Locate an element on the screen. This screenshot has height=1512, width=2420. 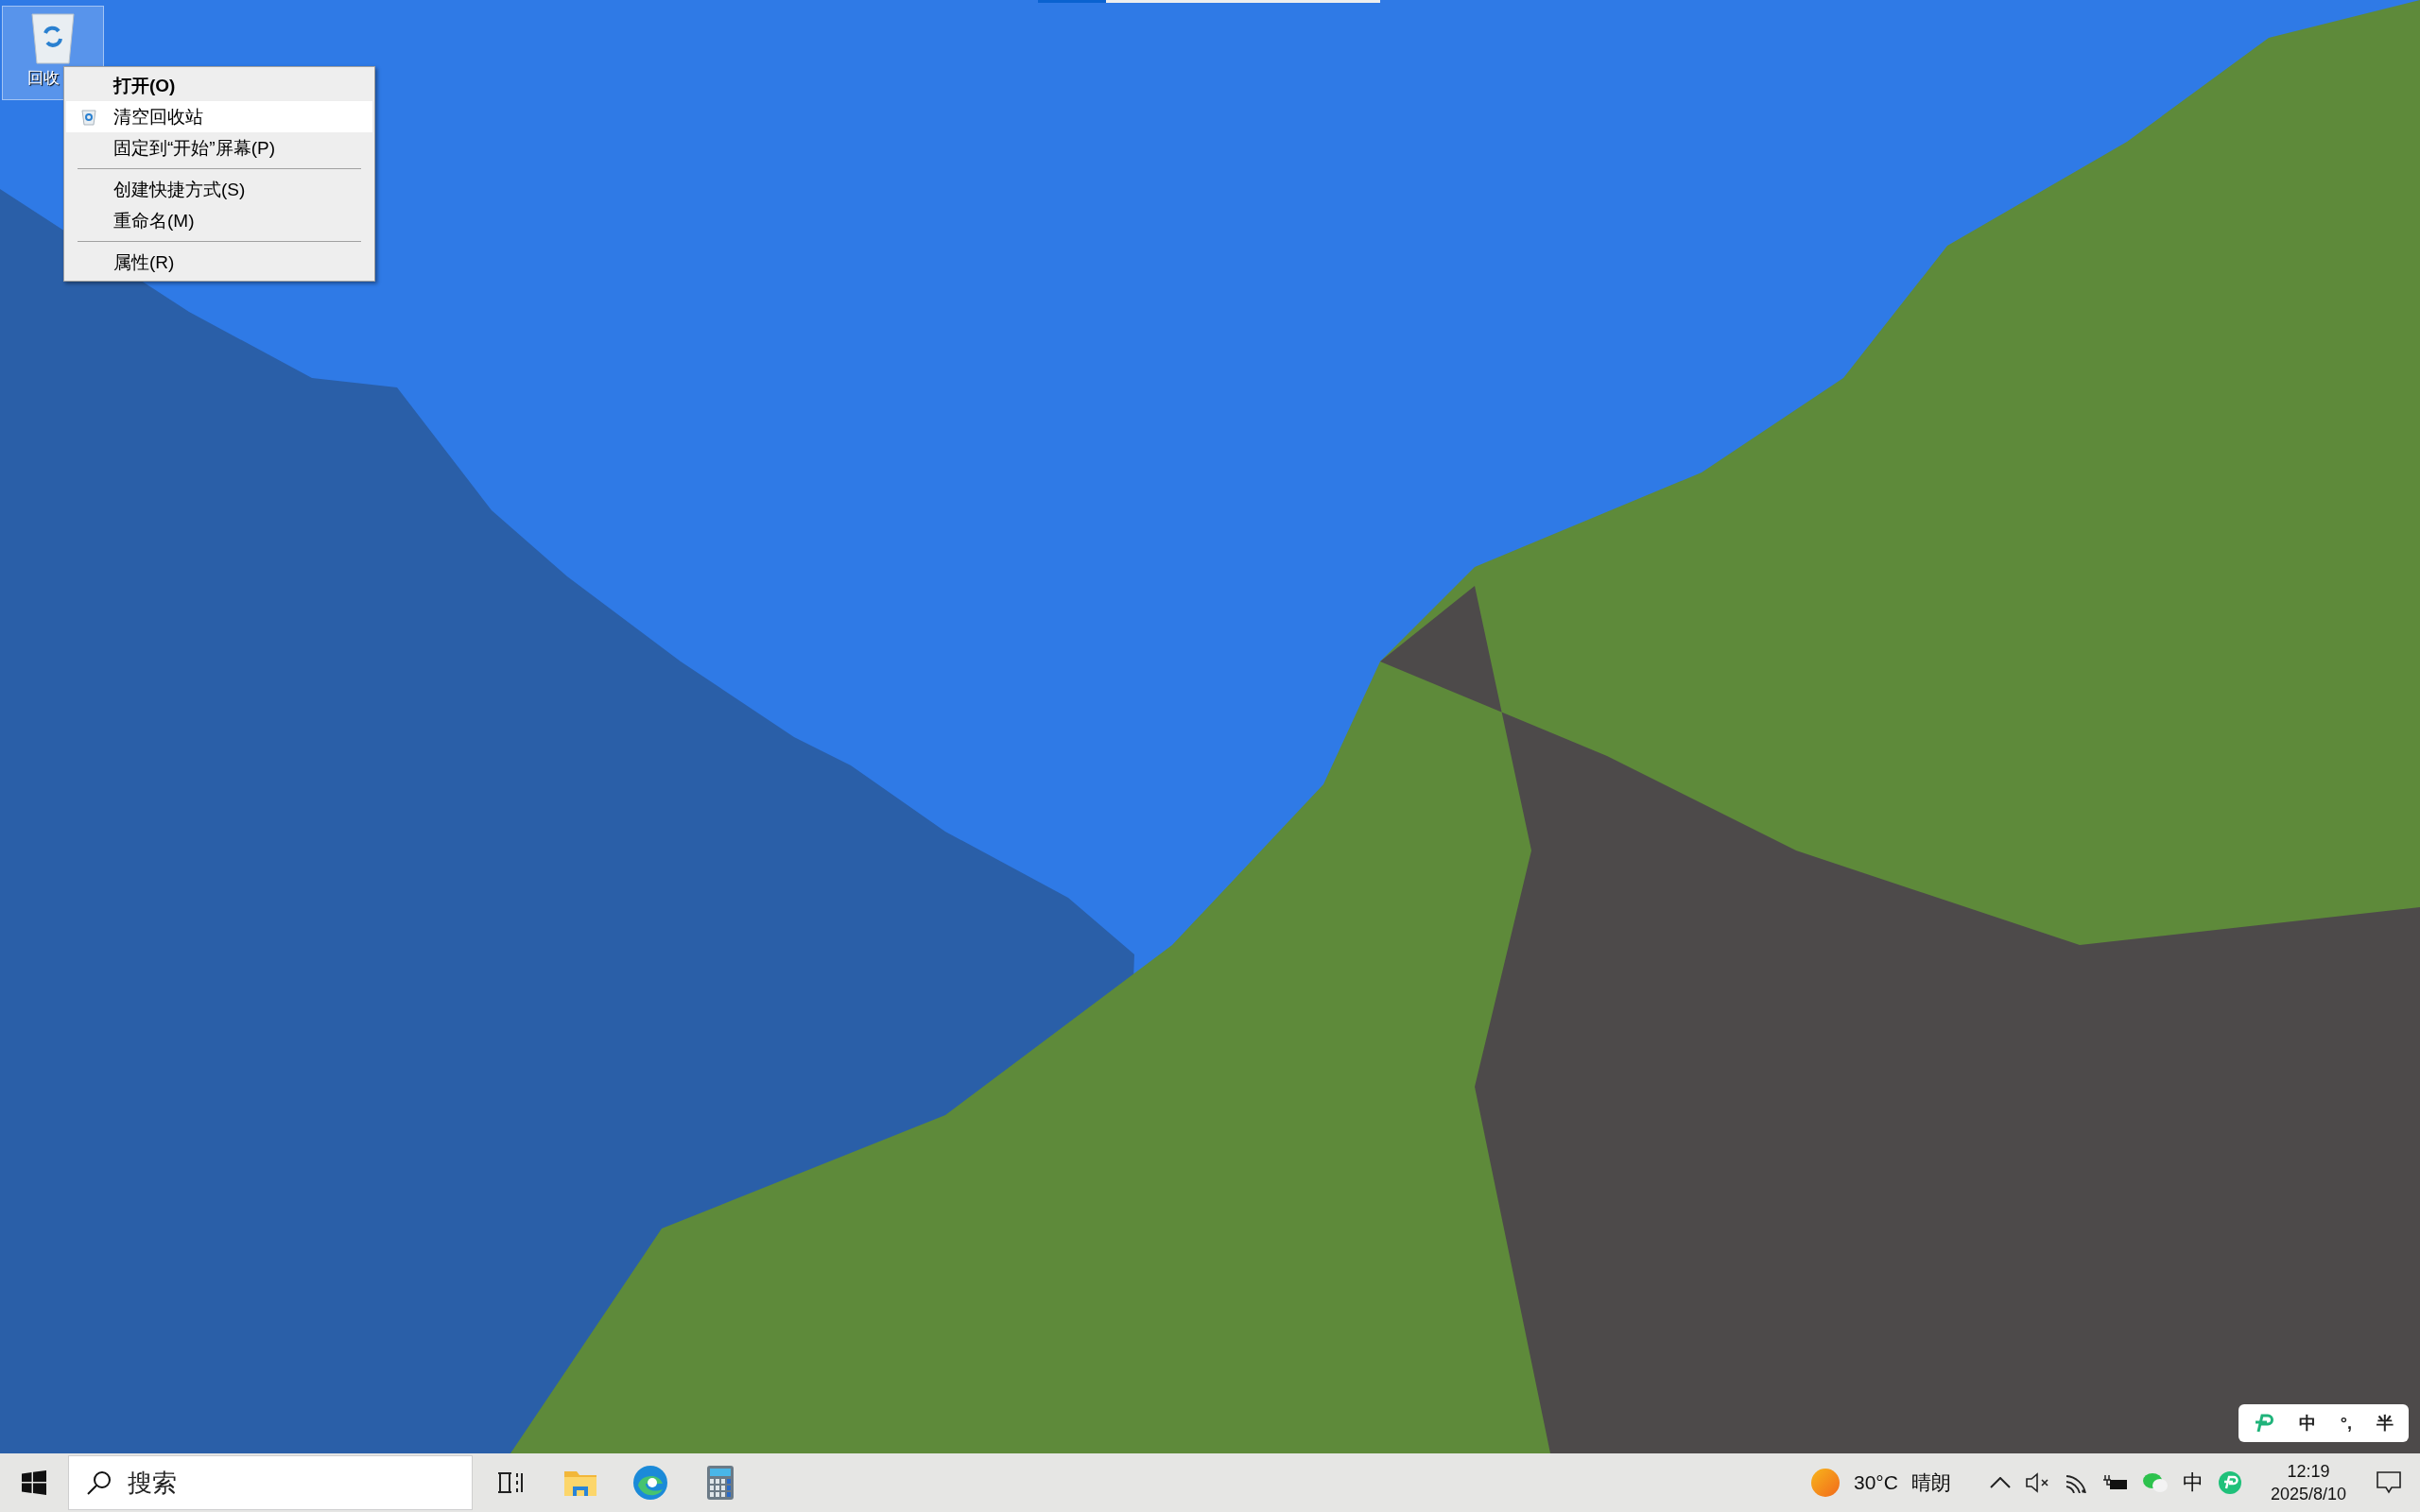
ime-toolbar-option: 半 is located at coordinates (2385, 1423).